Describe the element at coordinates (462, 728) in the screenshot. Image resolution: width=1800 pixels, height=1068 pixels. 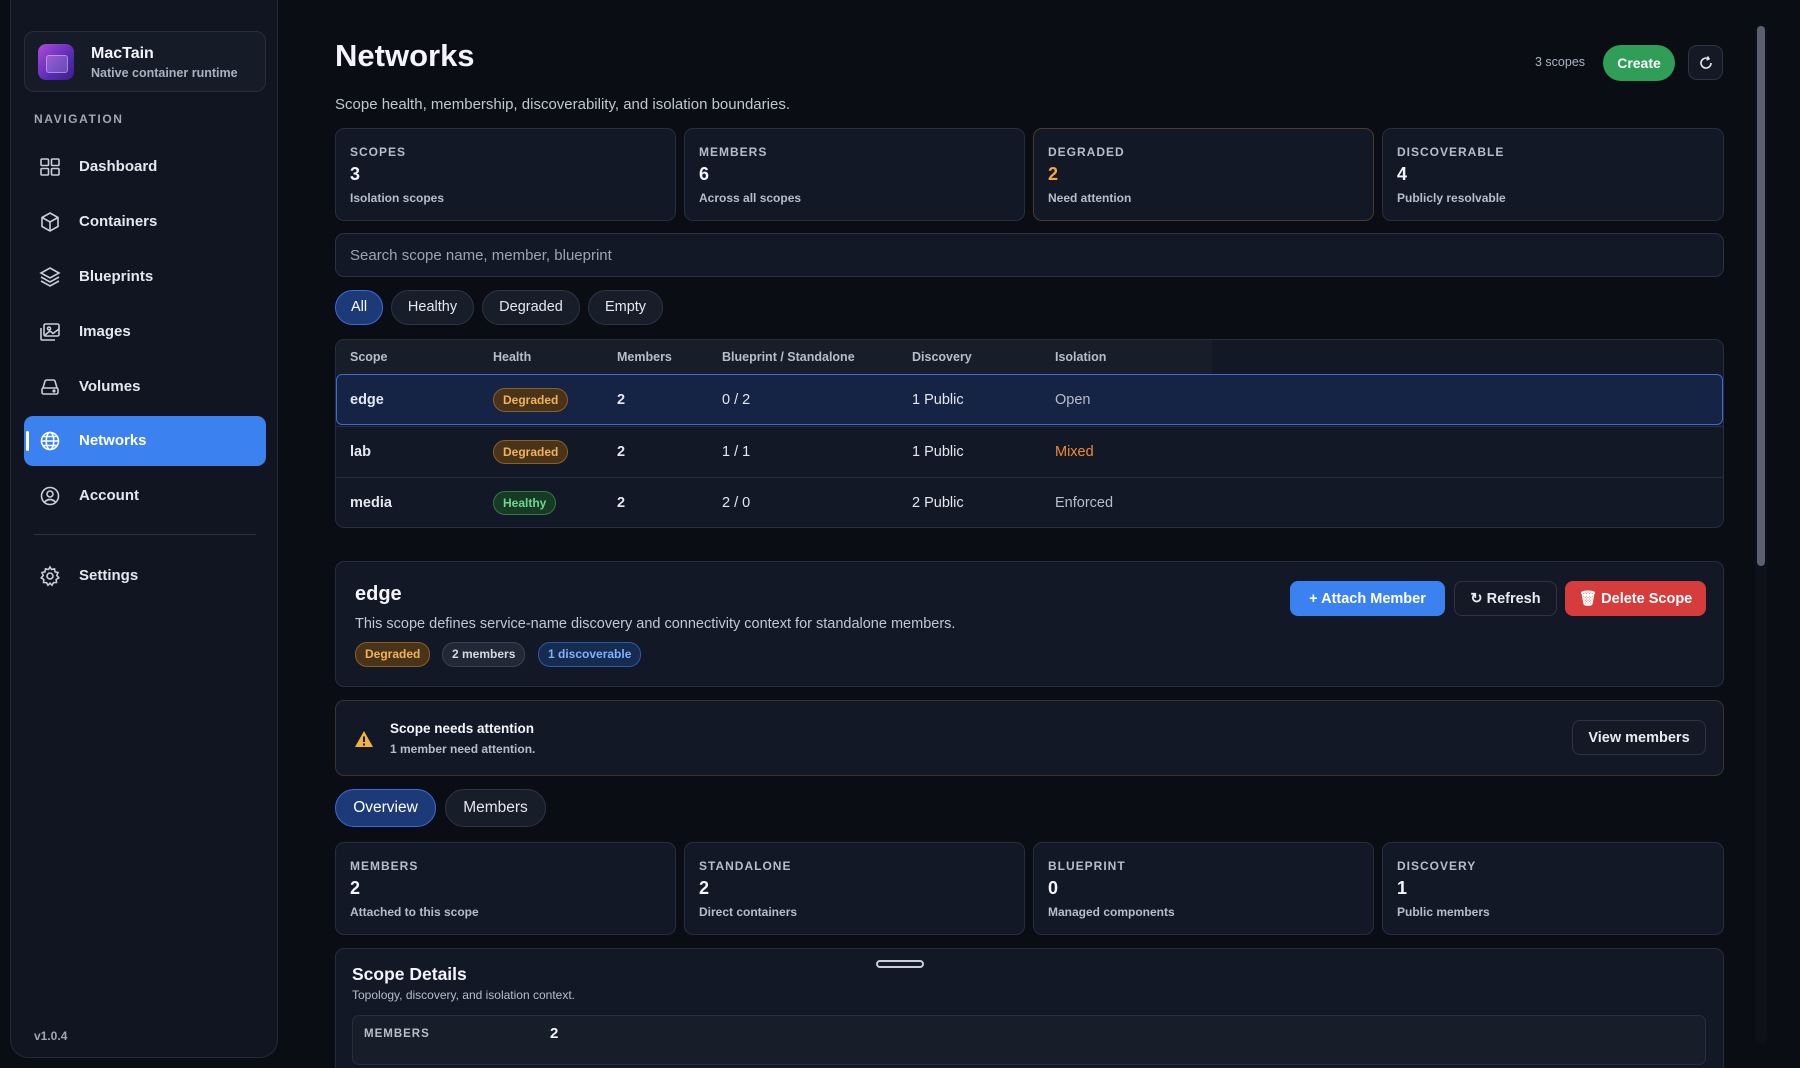
I see `alert-title: Scope needs attention` at that location.